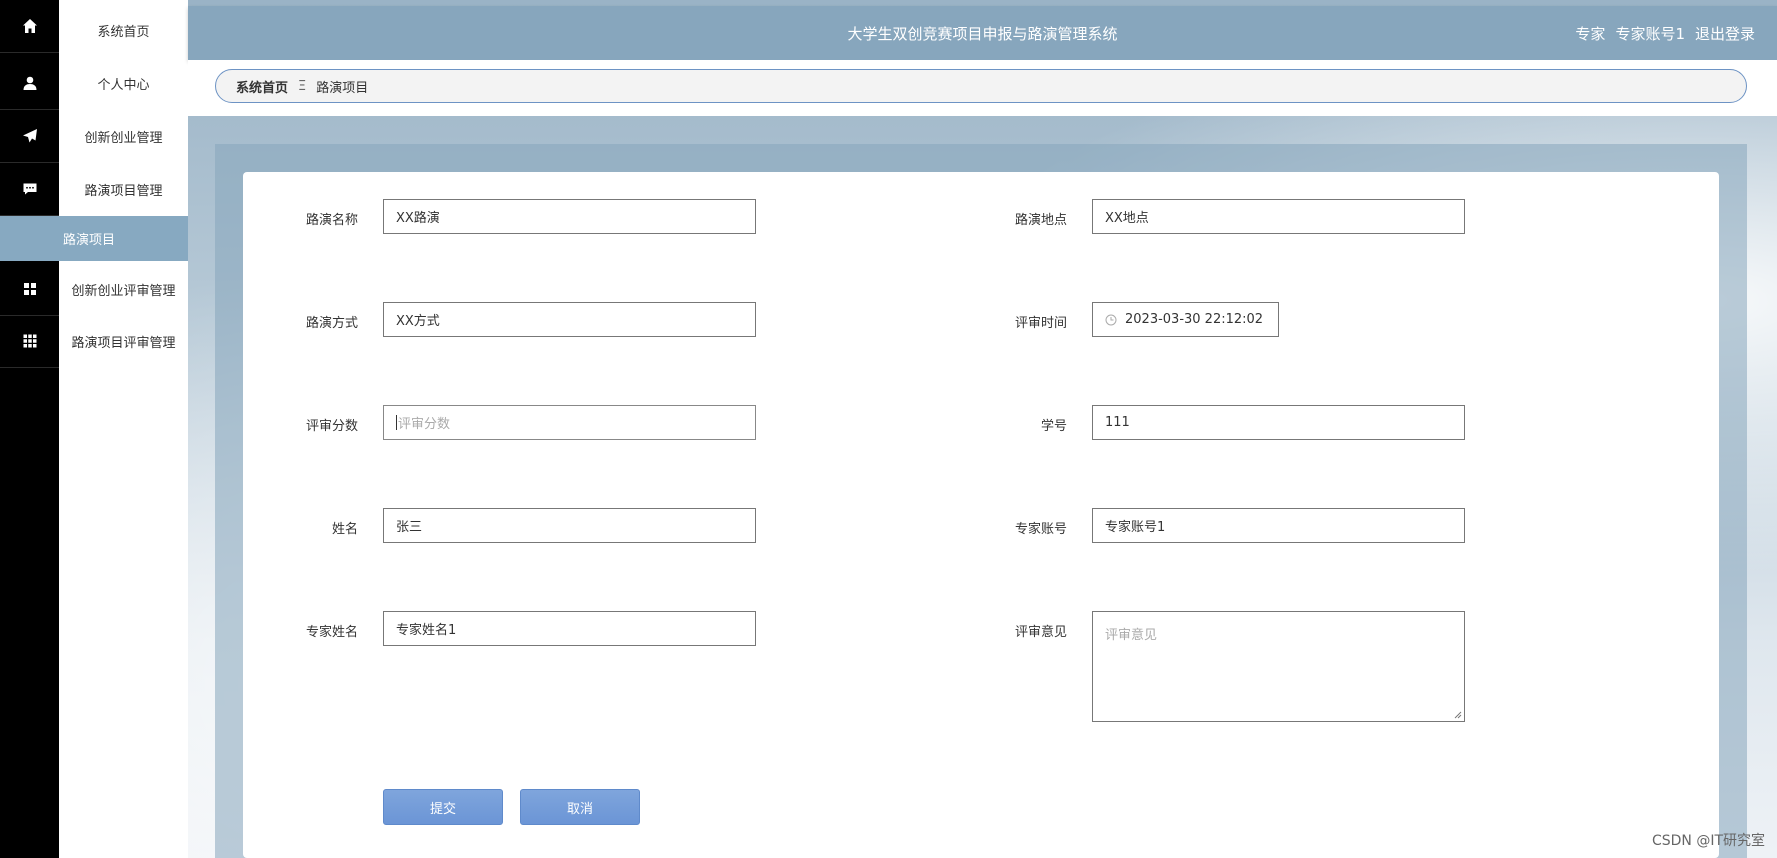  I want to click on review-opinion-label: 评审意见, so click(1040, 632).